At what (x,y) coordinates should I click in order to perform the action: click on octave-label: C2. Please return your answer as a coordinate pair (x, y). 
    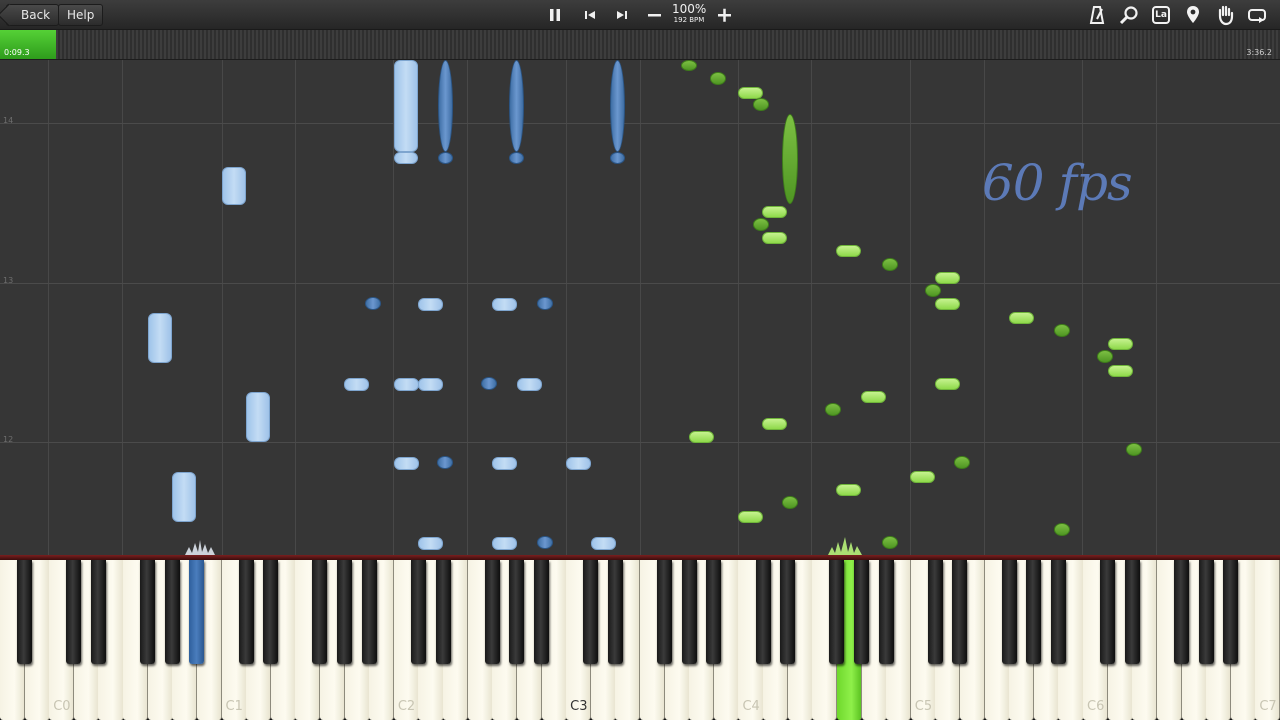
    Looking at the image, I should click on (406, 706).